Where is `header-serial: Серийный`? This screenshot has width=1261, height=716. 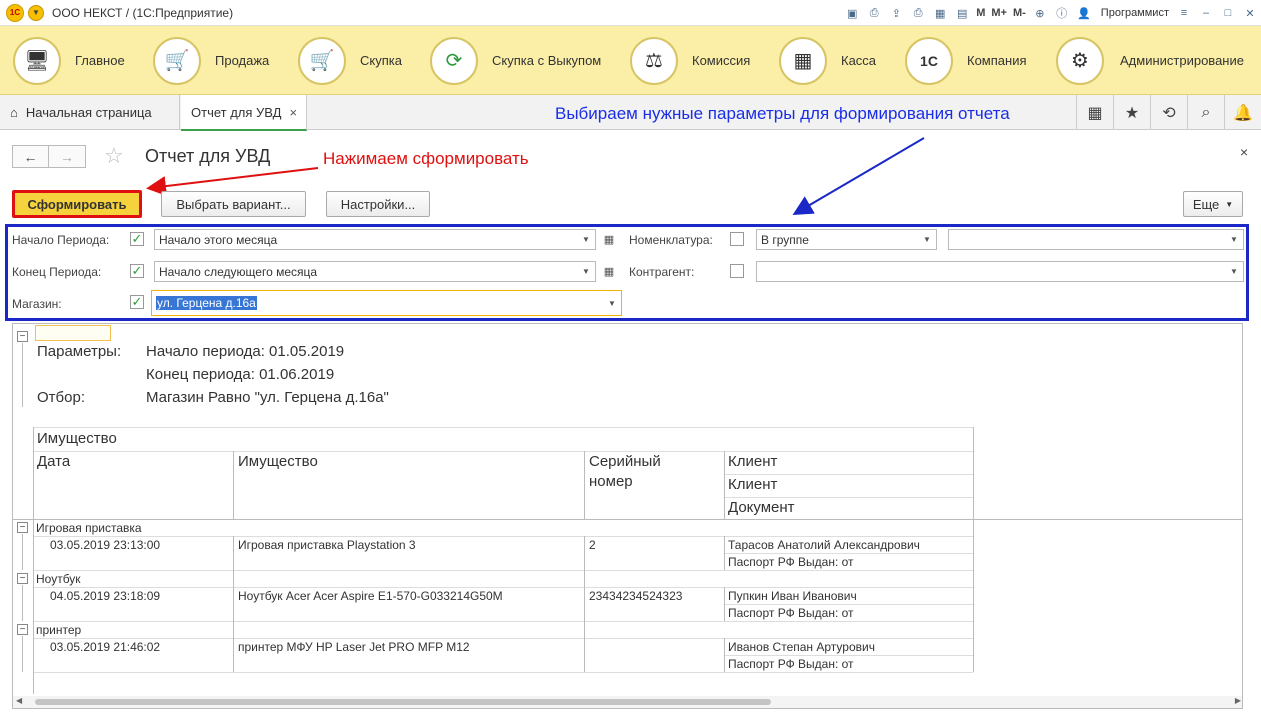 header-serial: Серийный is located at coordinates (625, 461).